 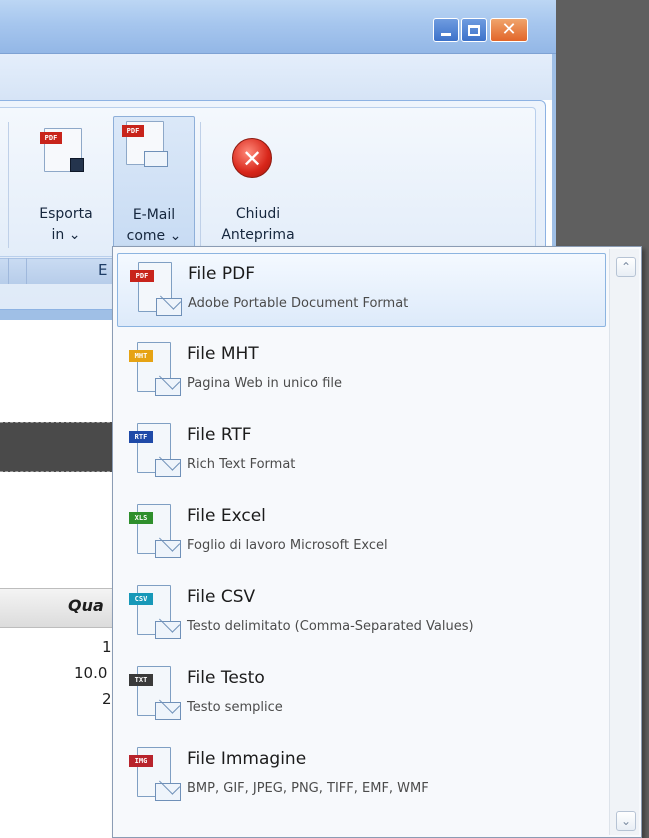 I want to click on close-preview-button: ✕ Chiudi Anteprima, so click(x=258, y=185).